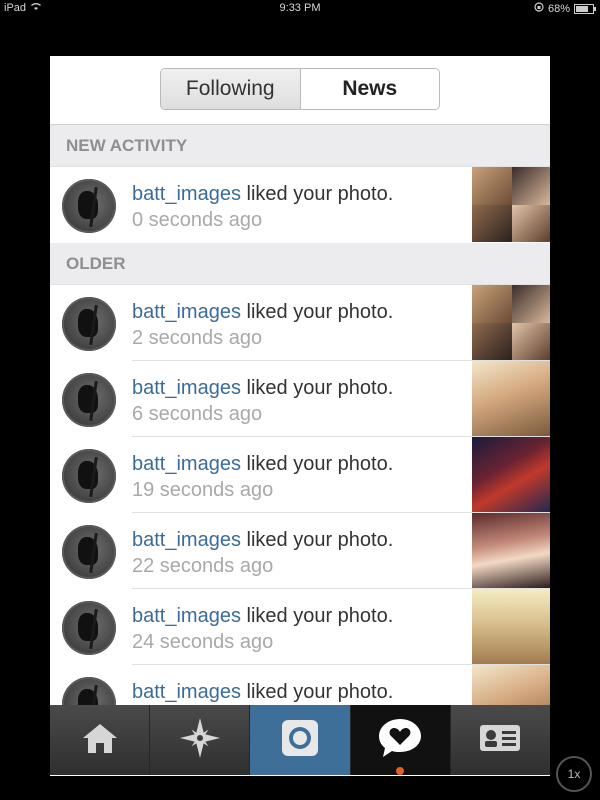  Describe the element at coordinates (231, 89) in the screenshot. I see `tab-following: Following` at that location.